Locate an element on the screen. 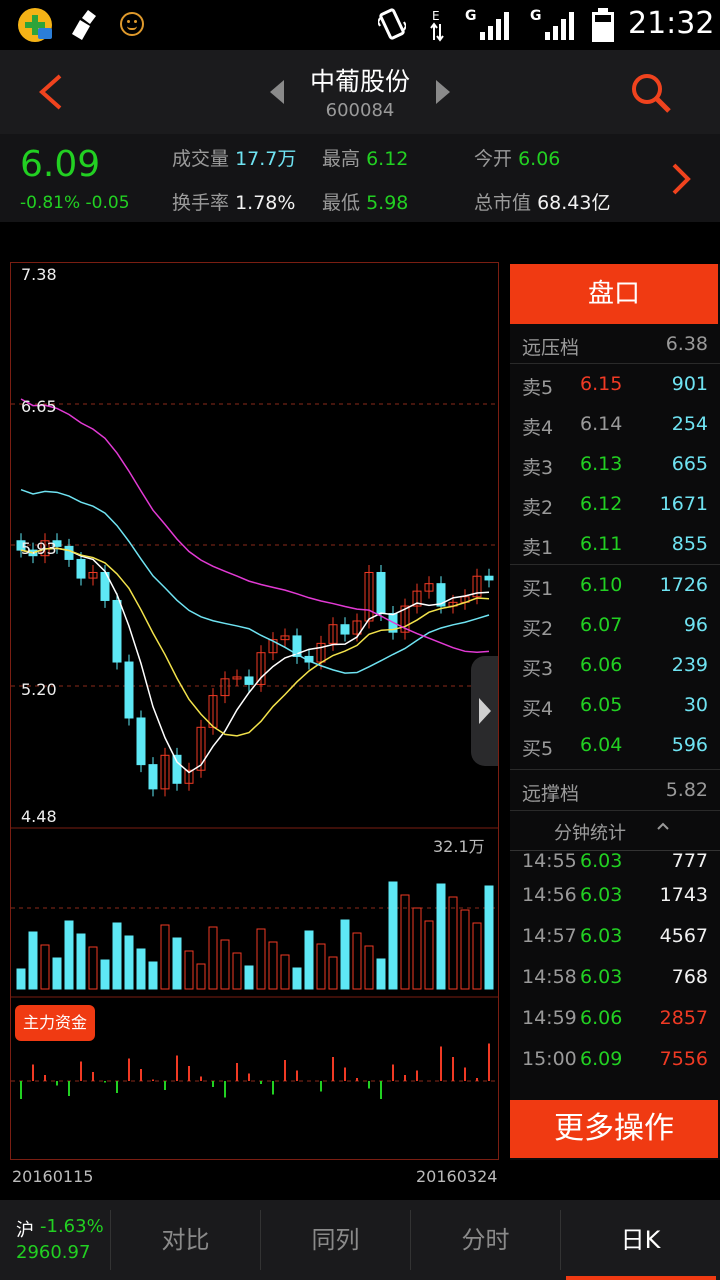 The height and width of the screenshot is (1280, 720). vibrate-icon is located at coordinates (392, 25).